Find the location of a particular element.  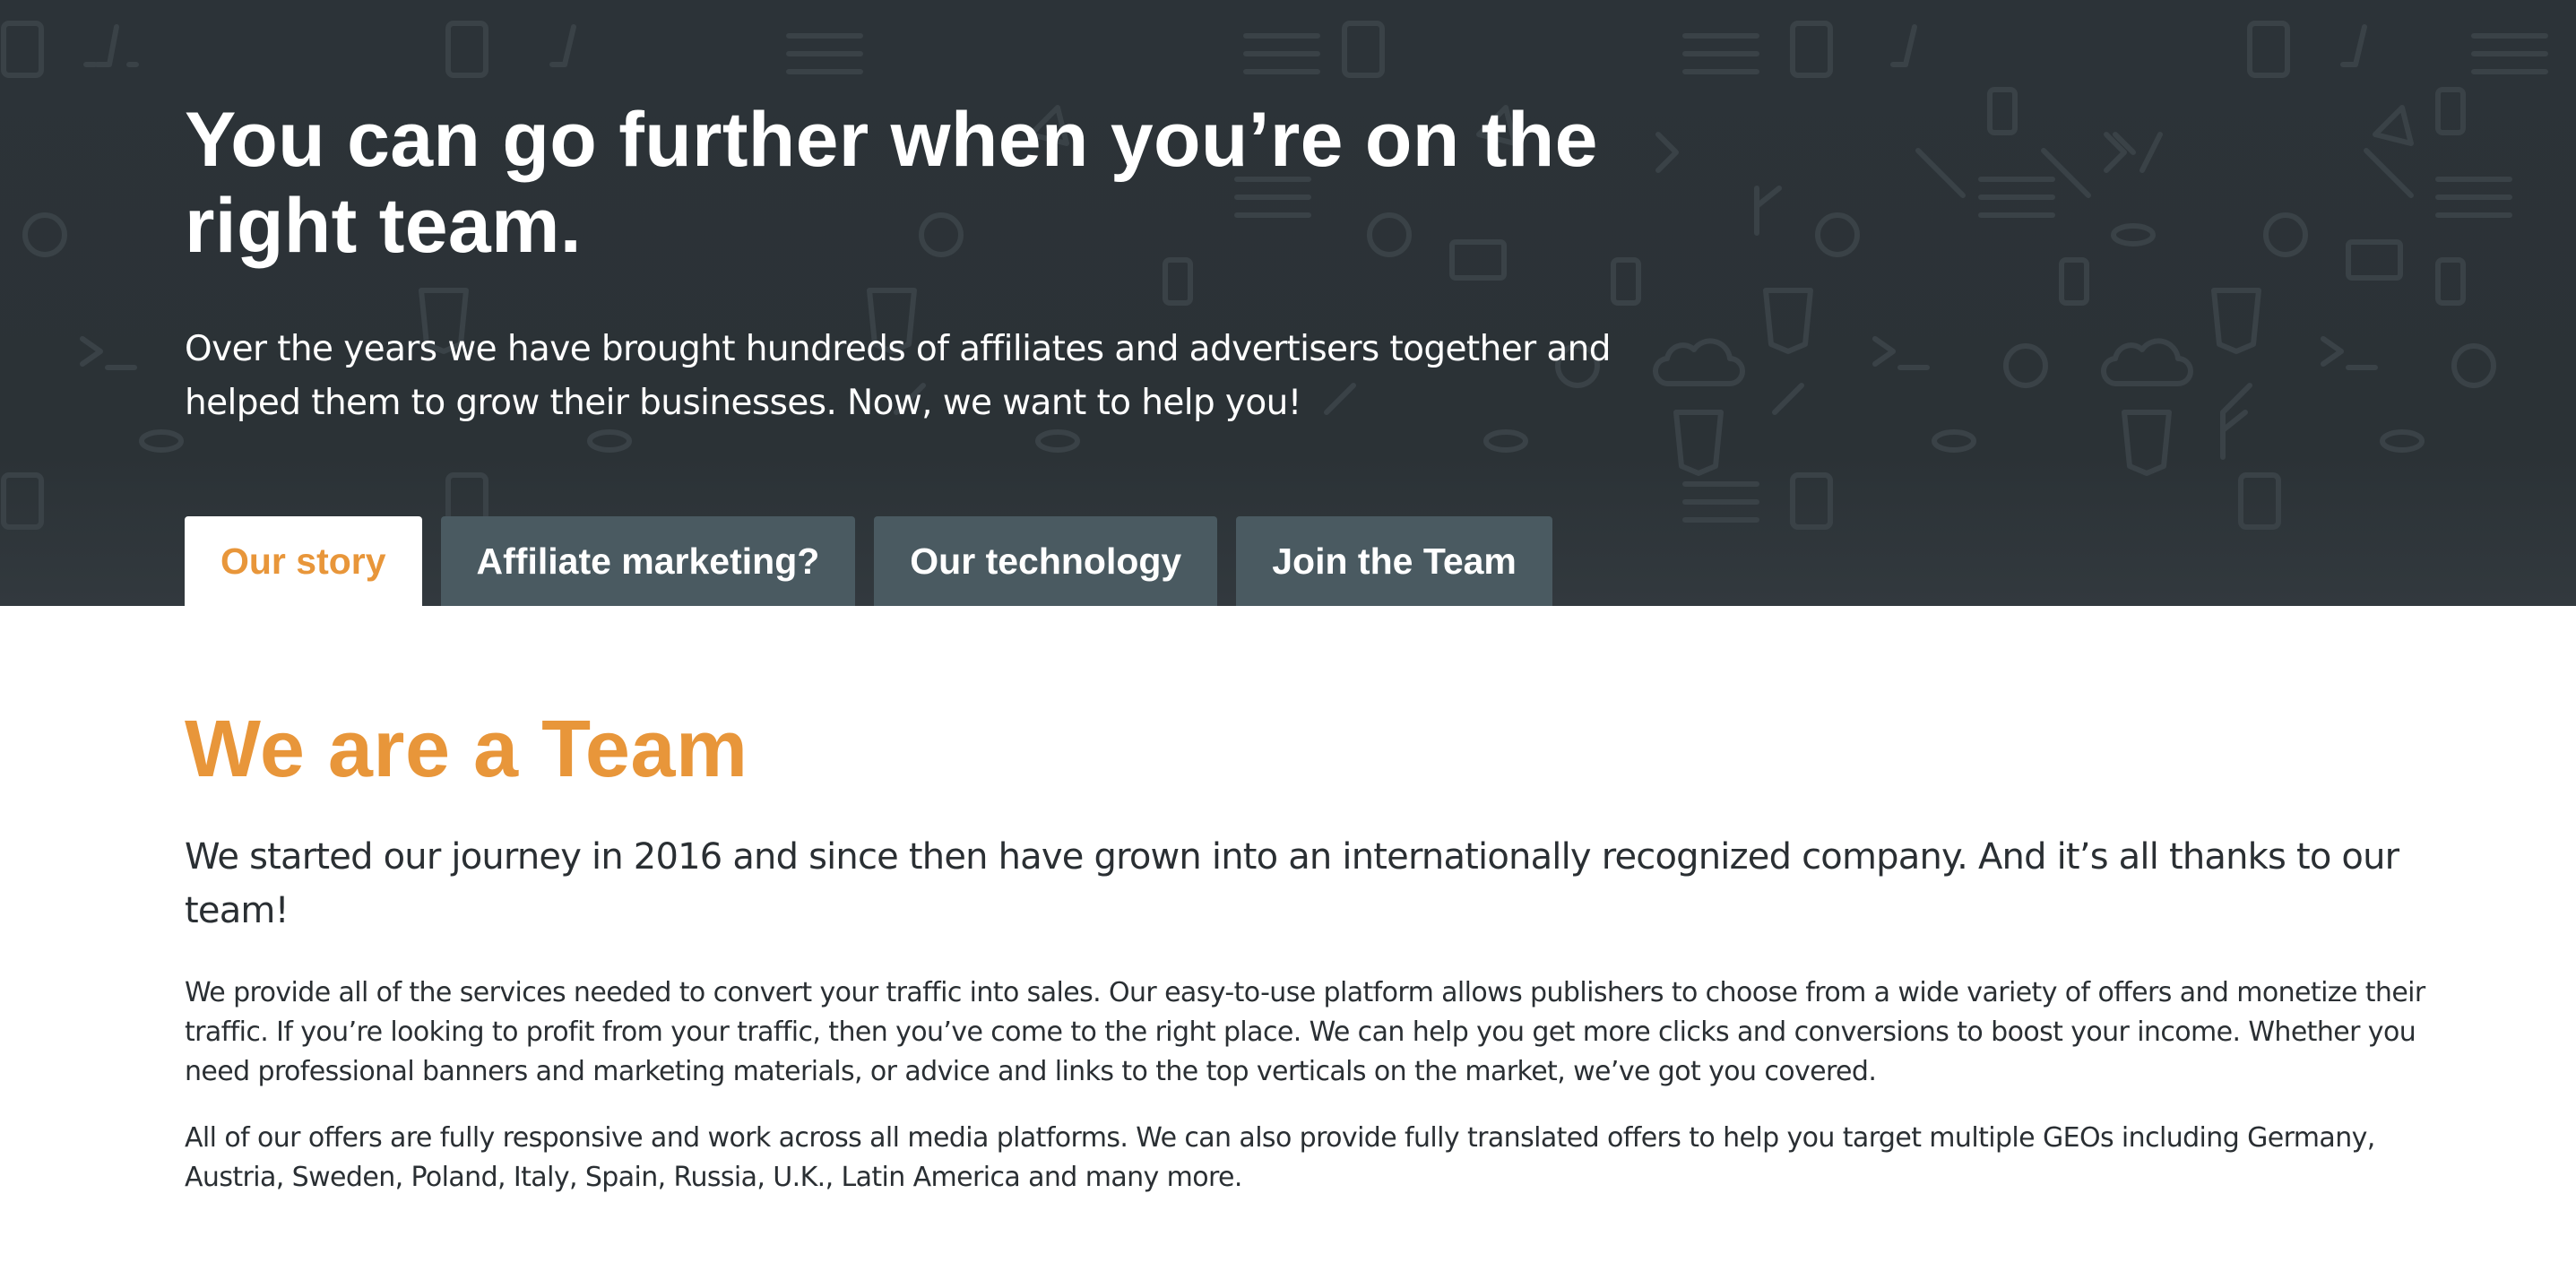

git-branch-icon is located at coordinates (2001, 323).